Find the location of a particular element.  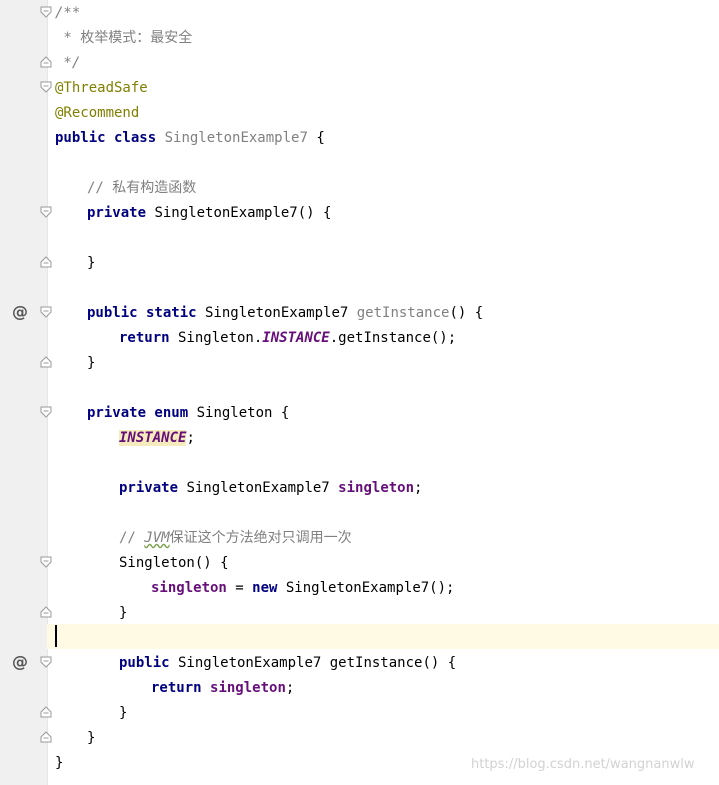

method-name-getinstance: getInstance is located at coordinates (403, 313).